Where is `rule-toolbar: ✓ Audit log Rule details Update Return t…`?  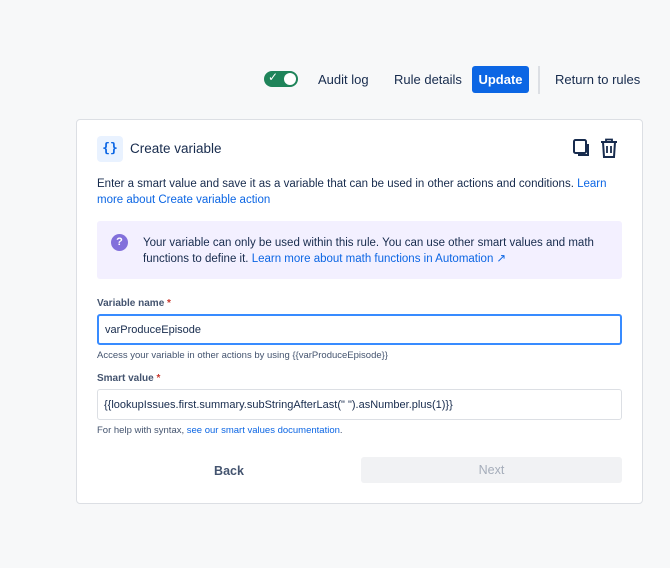 rule-toolbar: ✓ Audit log Rule details Update Return t… is located at coordinates (335, 80).